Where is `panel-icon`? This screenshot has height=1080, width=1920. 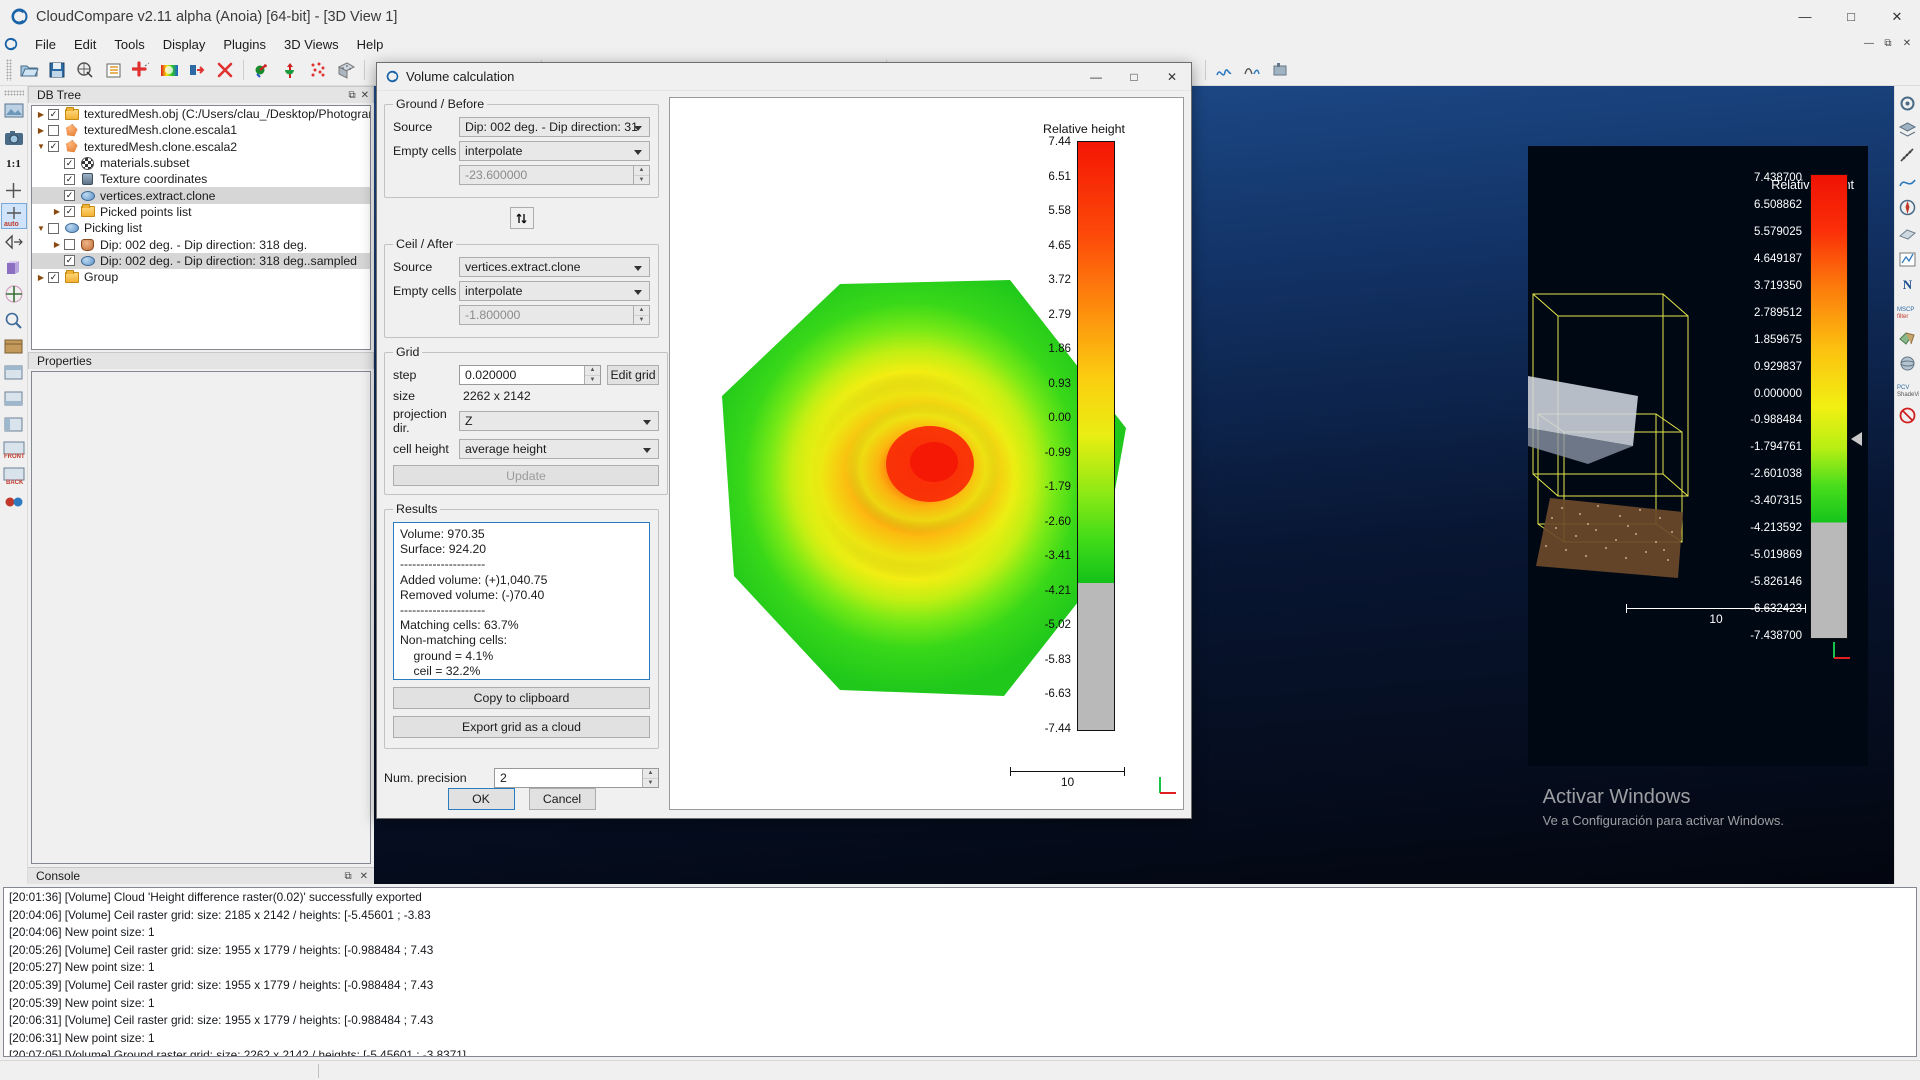
panel-icon is located at coordinates (14, 346).